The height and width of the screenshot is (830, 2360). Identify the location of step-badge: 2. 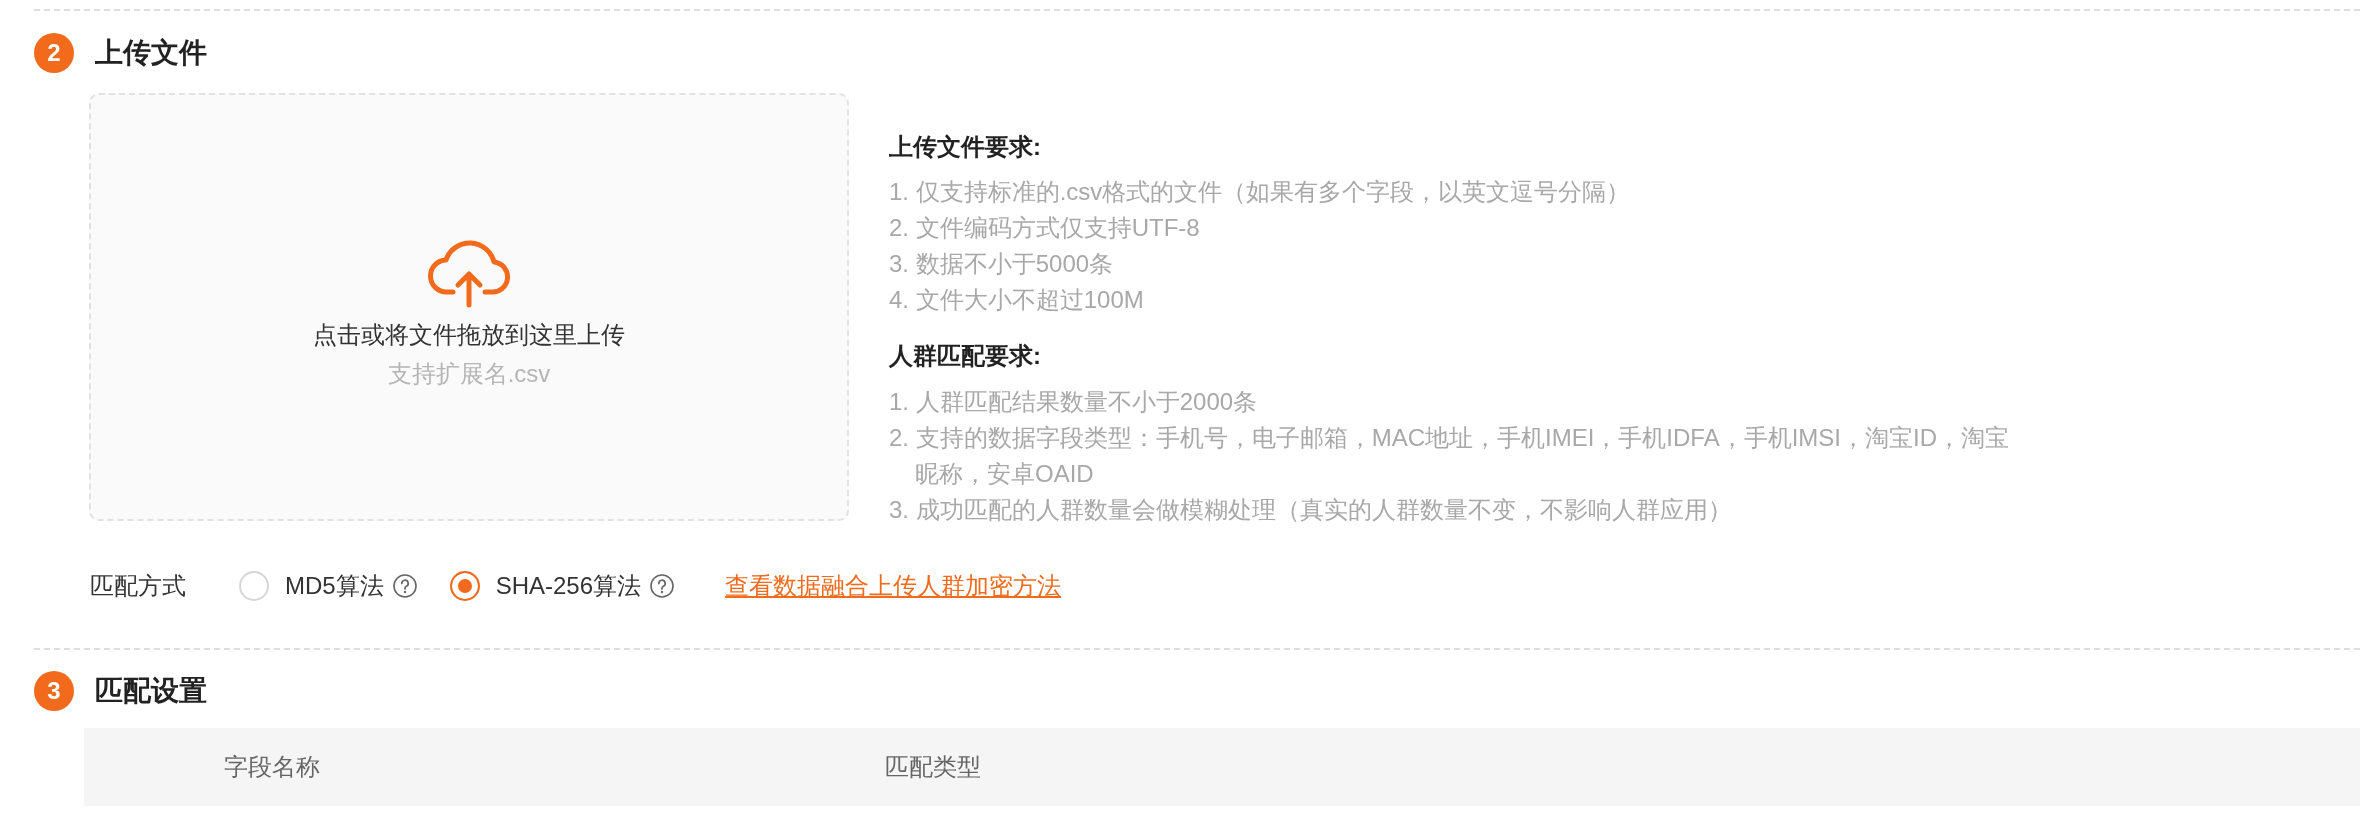
(54, 53).